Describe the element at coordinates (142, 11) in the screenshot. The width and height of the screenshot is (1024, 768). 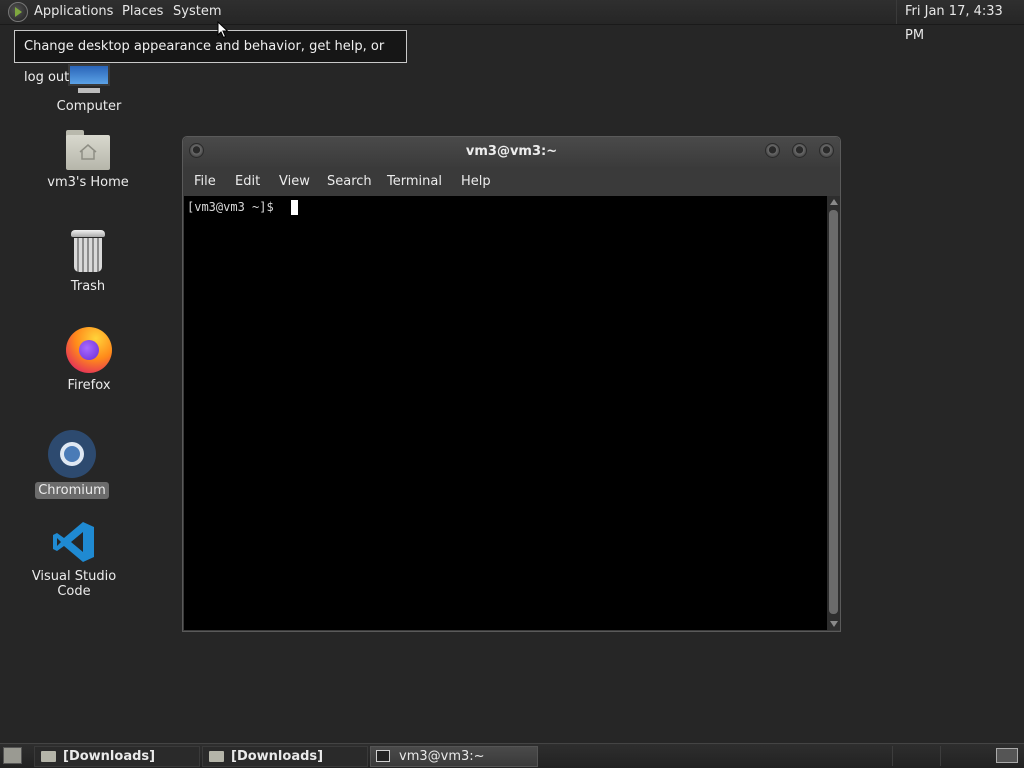
I see `places-menu: Places` at that location.